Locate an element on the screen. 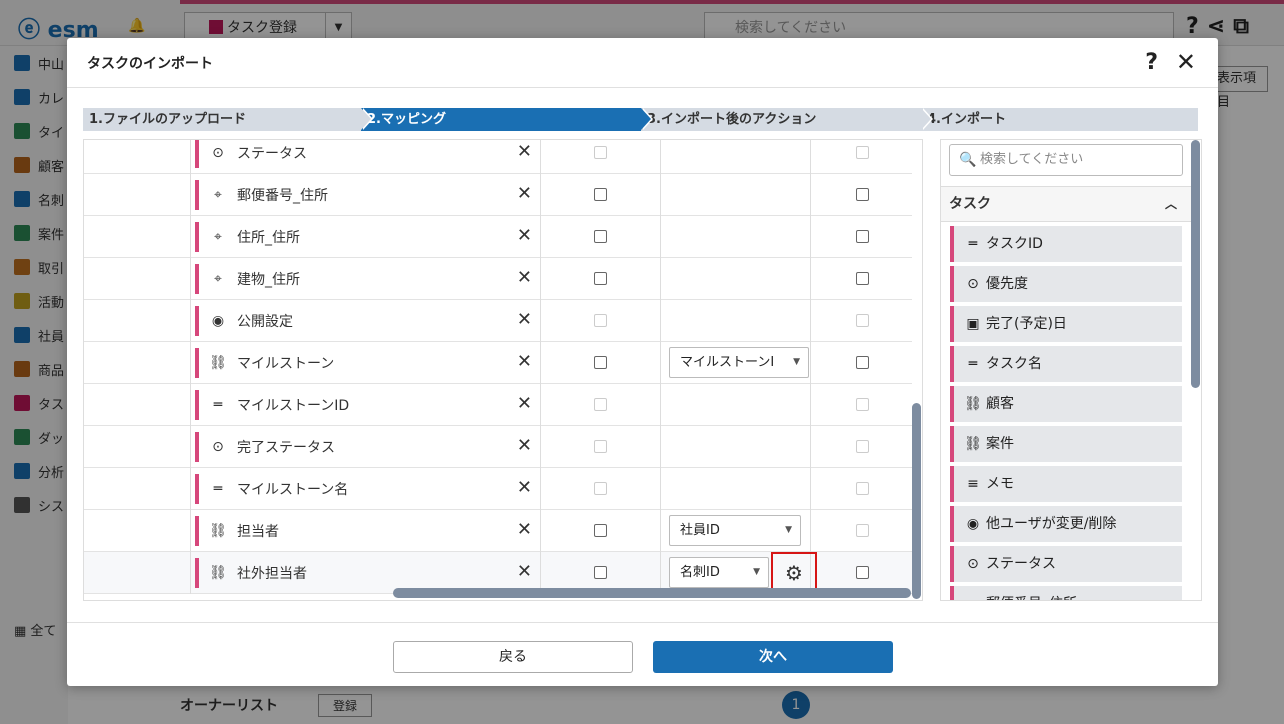 The height and width of the screenshot is (724, 1284). field-item: ≡ メモ is located at coordinates (1066, 484).